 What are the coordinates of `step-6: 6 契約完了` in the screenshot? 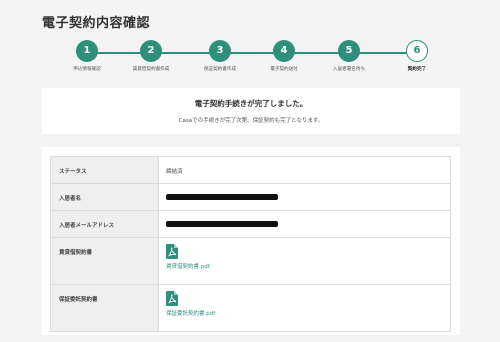 It's located at (417, 56).